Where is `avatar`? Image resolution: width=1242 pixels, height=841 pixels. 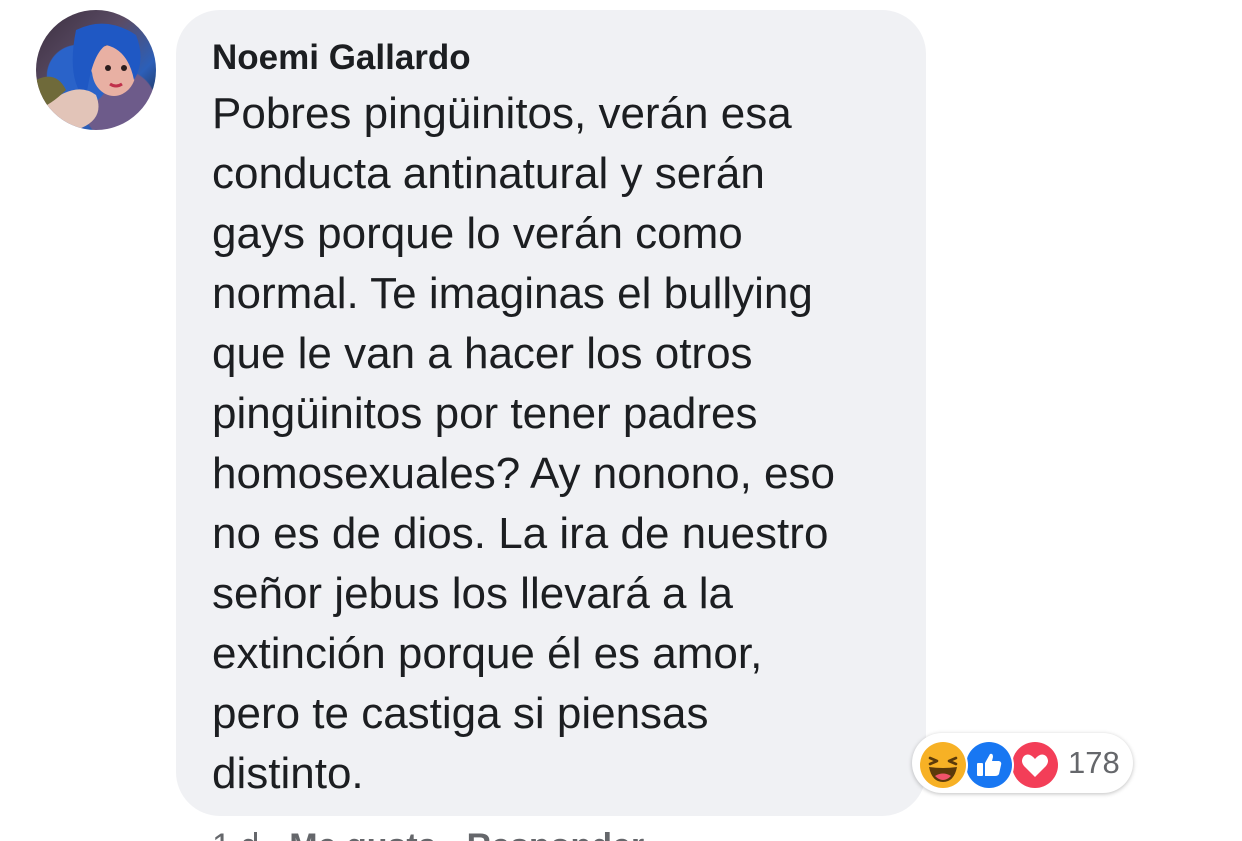 avatar is located at coordinates (96, 70).